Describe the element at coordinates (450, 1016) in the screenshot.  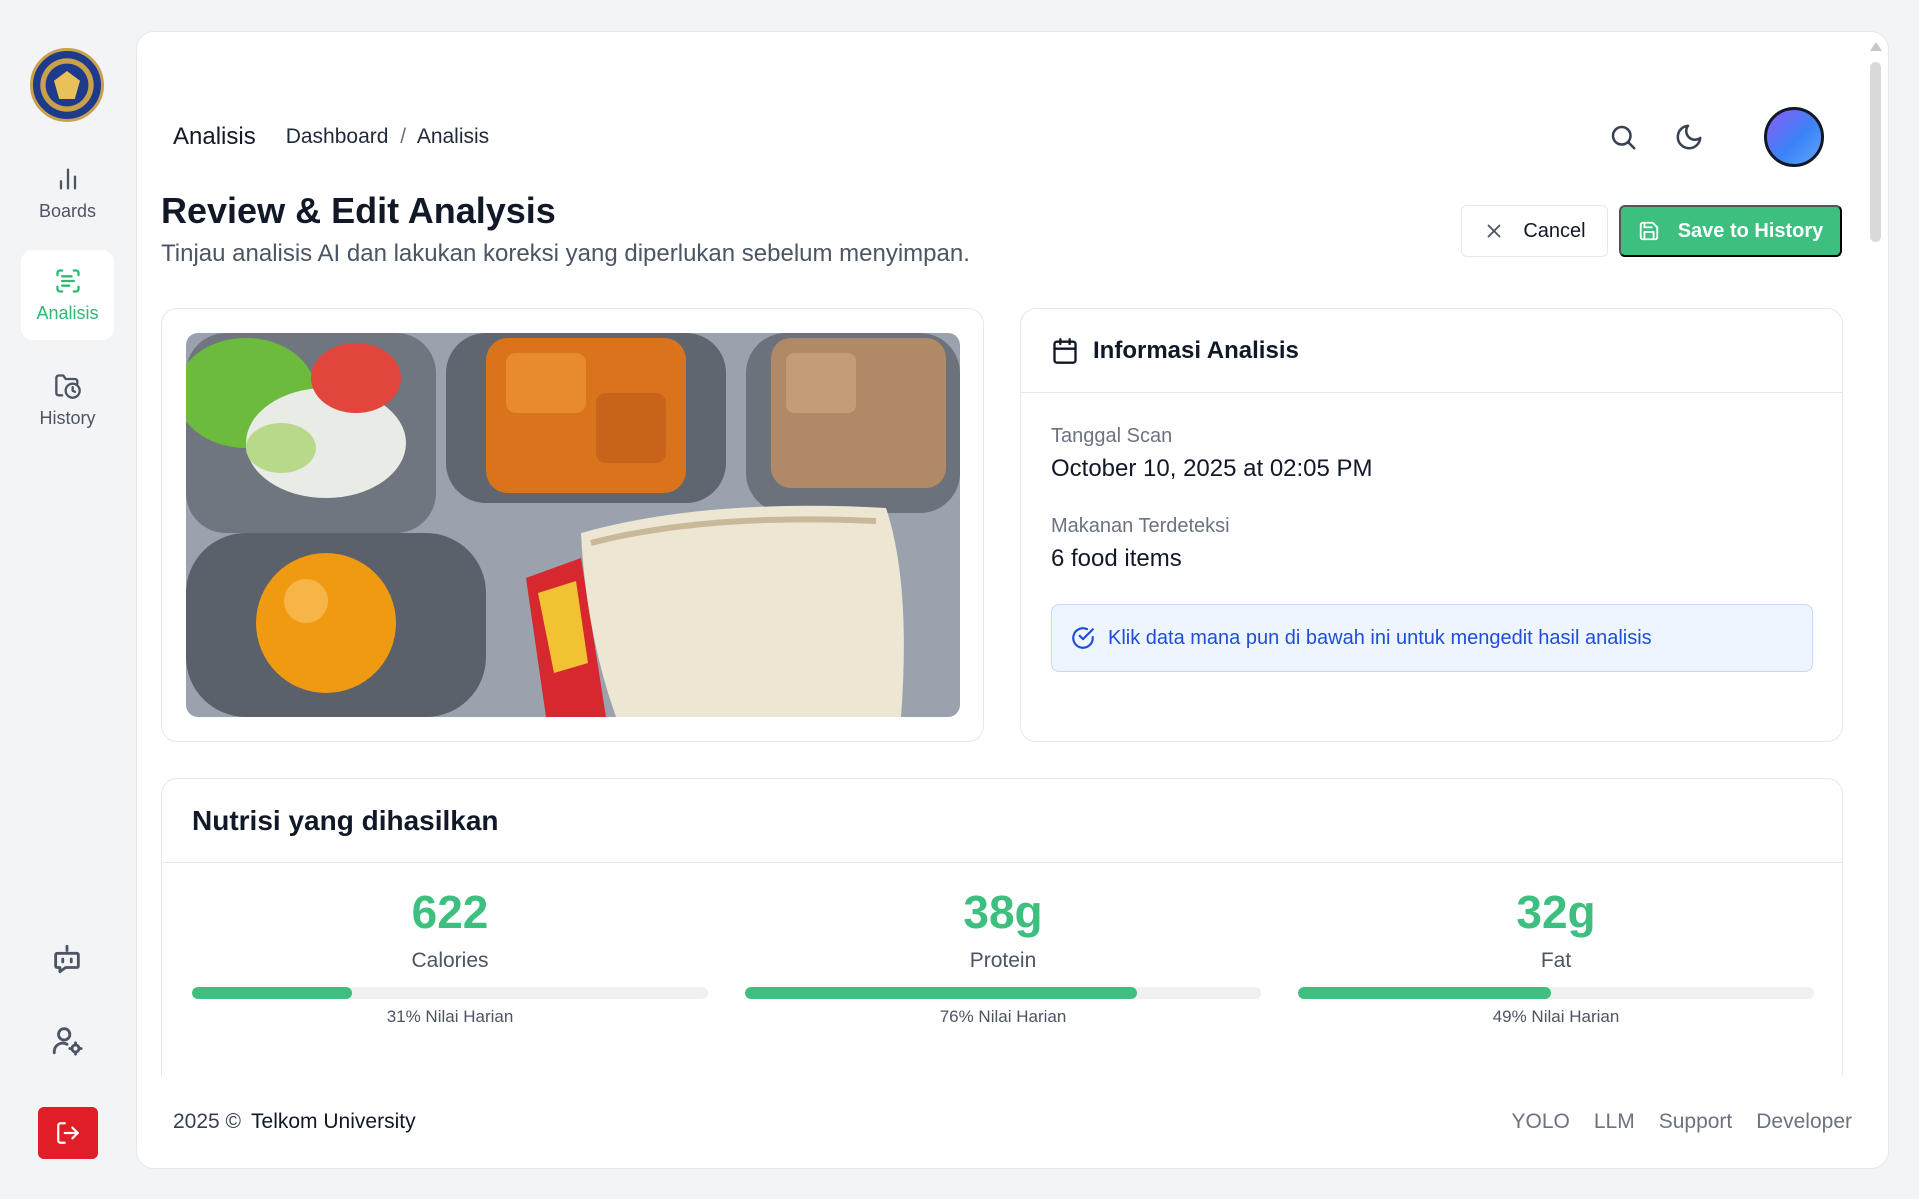
I see `nutrition-percent: 31% Nilai Harian` at that location.